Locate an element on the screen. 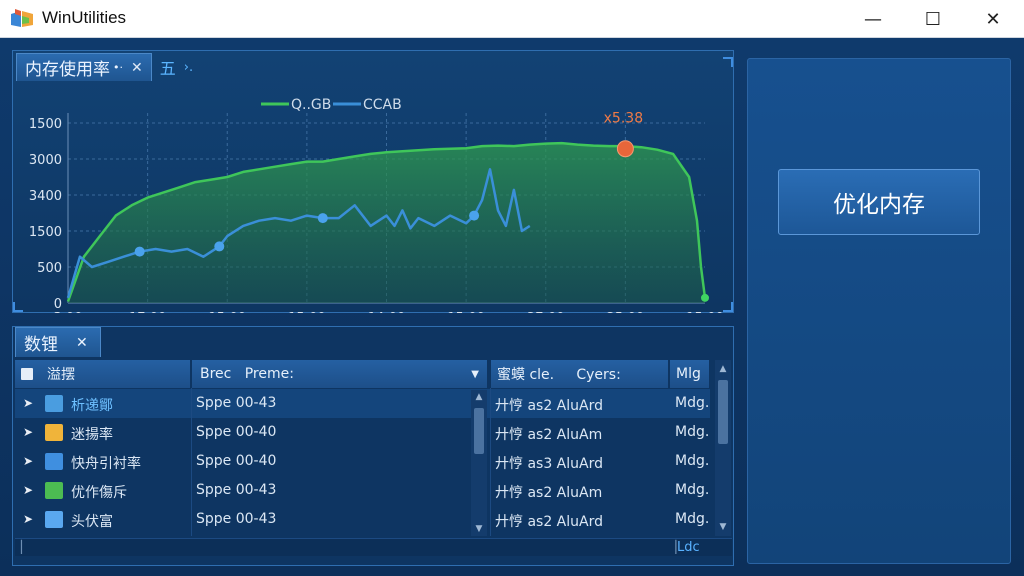 The image size is (1024, 576). x-tick-label: 27:00 is located at coordinates (545, 312).